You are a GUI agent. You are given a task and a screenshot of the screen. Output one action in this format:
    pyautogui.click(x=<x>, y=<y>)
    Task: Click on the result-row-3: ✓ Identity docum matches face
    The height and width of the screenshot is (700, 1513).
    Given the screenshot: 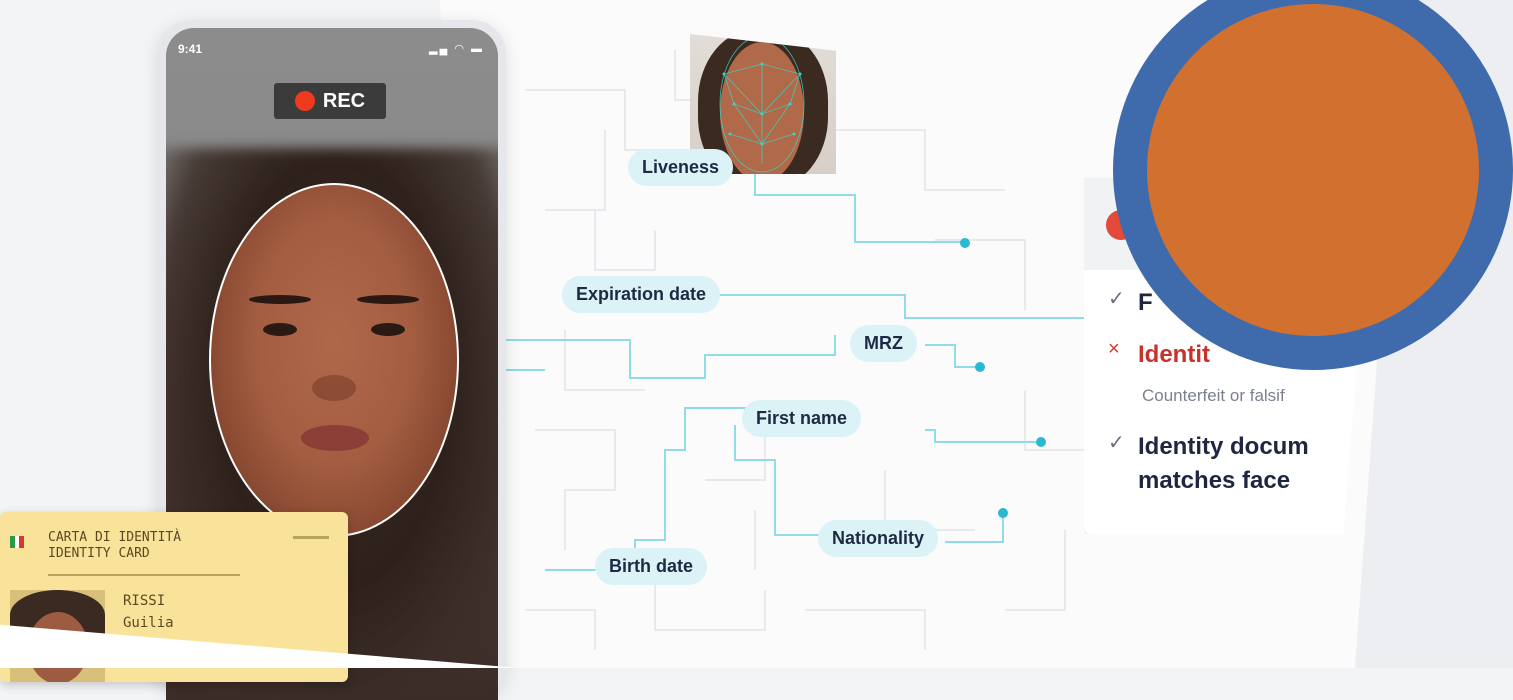 What is the action you would take?
    pyautogui.click(x=1208, y=464)
    